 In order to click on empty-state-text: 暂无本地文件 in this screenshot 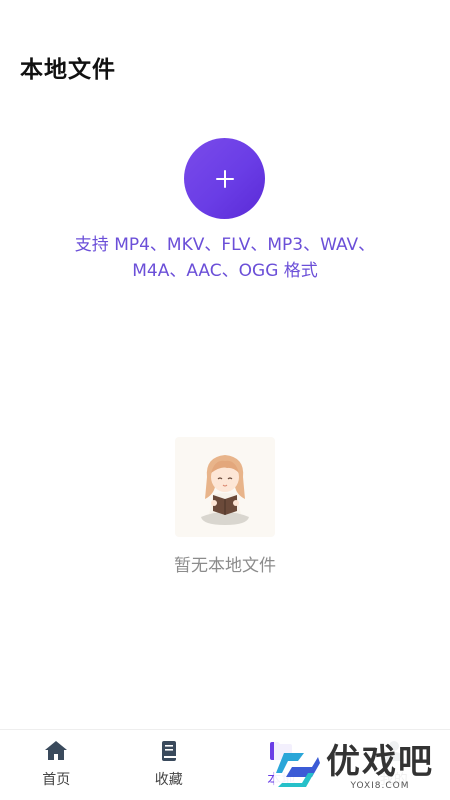, I will do `click(225, 566)`.